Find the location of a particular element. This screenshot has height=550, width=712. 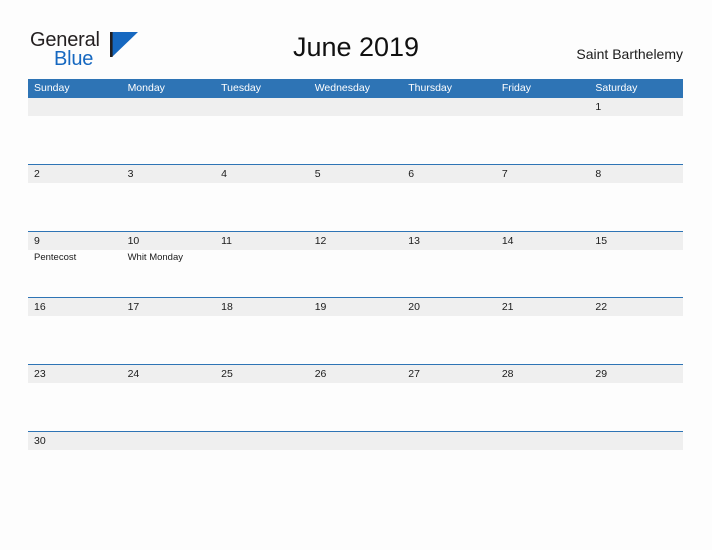

day-number: 12 is located at coordinates (356, 241).